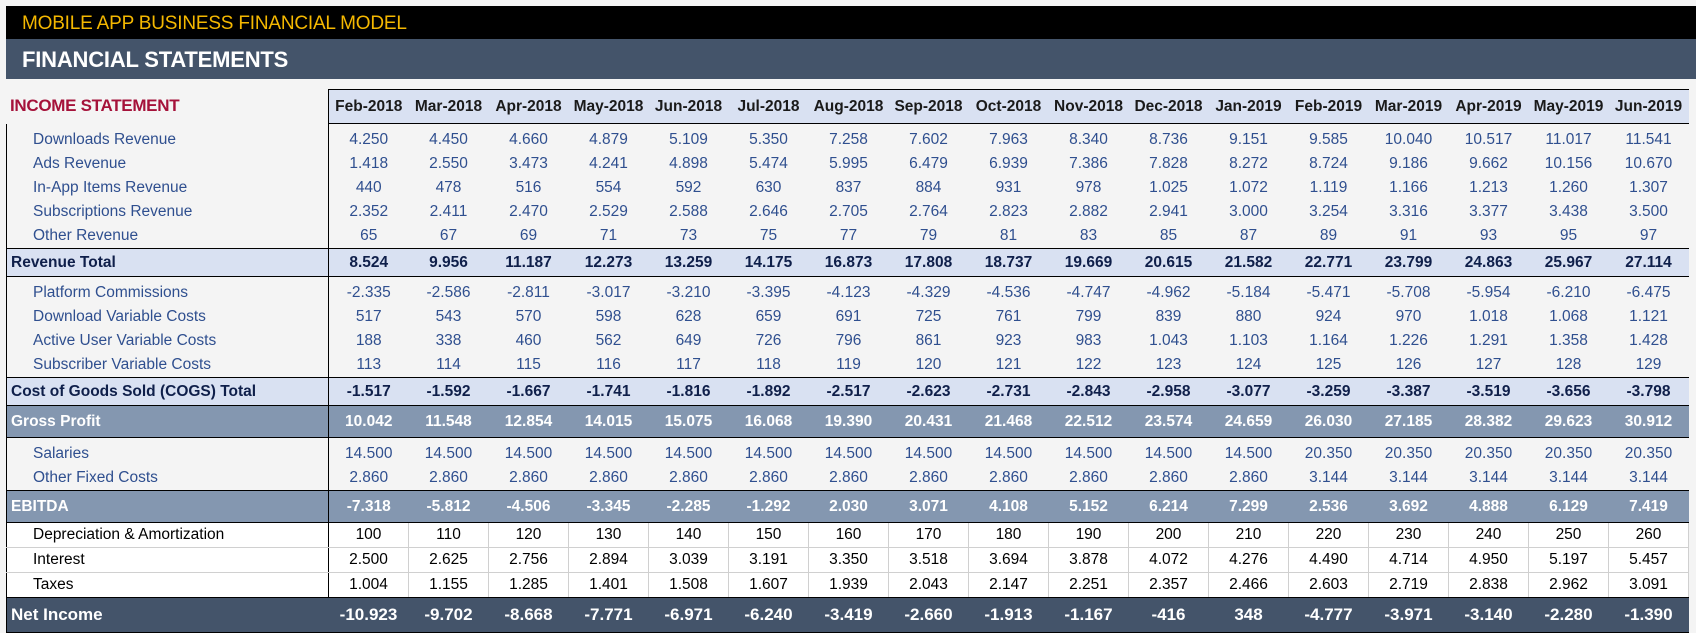 This screenshot has width=1696, height=633. What do you see at coordinates (608, 615) in the screenshot?
I see `value-cell: -7.771` at bounding box center [608, 615].